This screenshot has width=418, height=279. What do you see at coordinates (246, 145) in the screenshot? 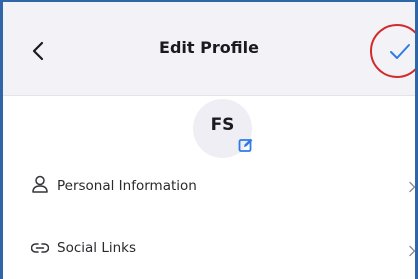
I see `edit-pencil-icon` at bounding box center [246, 145].